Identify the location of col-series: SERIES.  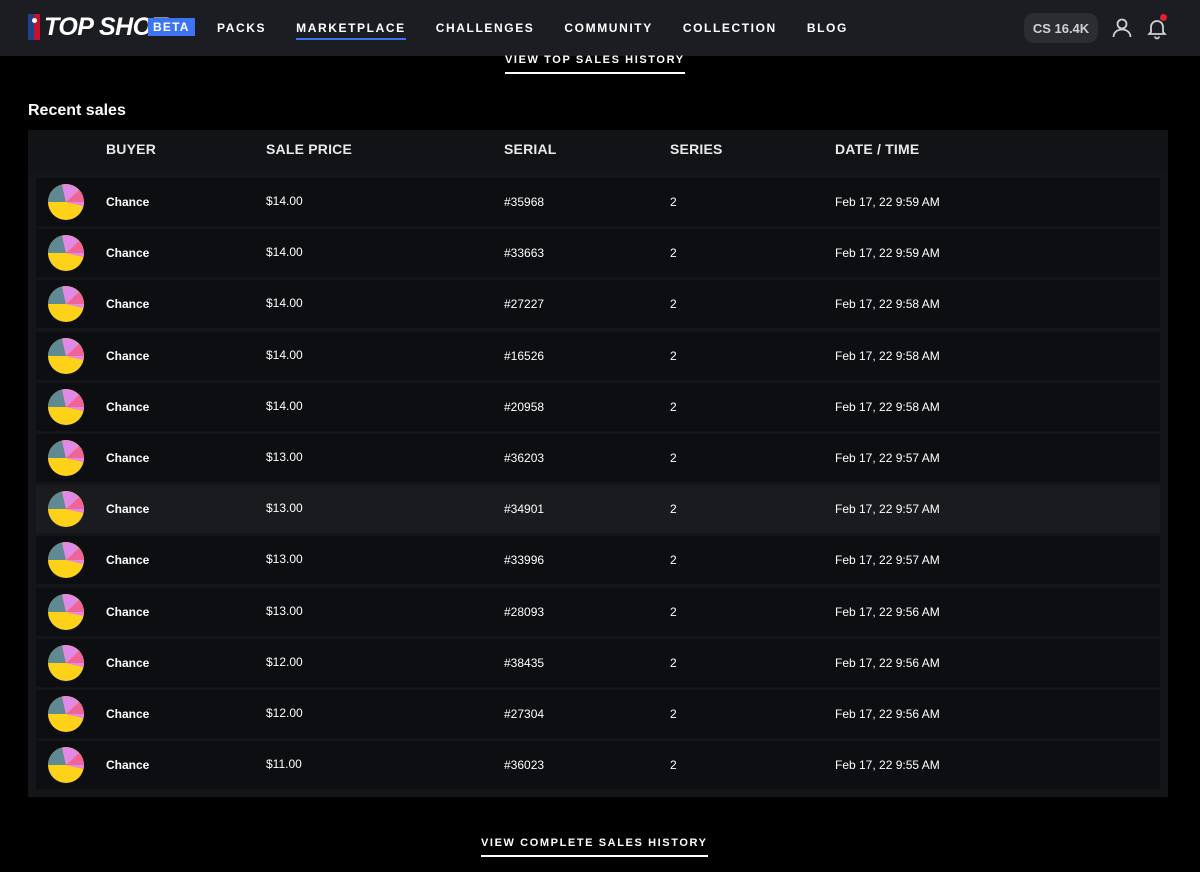
(696, 149).